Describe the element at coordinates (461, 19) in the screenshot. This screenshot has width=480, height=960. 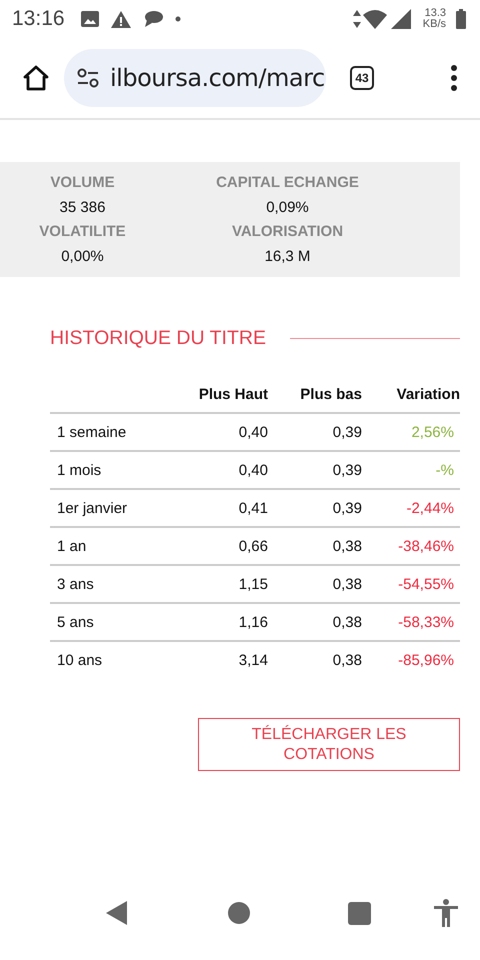
I see `battery-icon` at that location.